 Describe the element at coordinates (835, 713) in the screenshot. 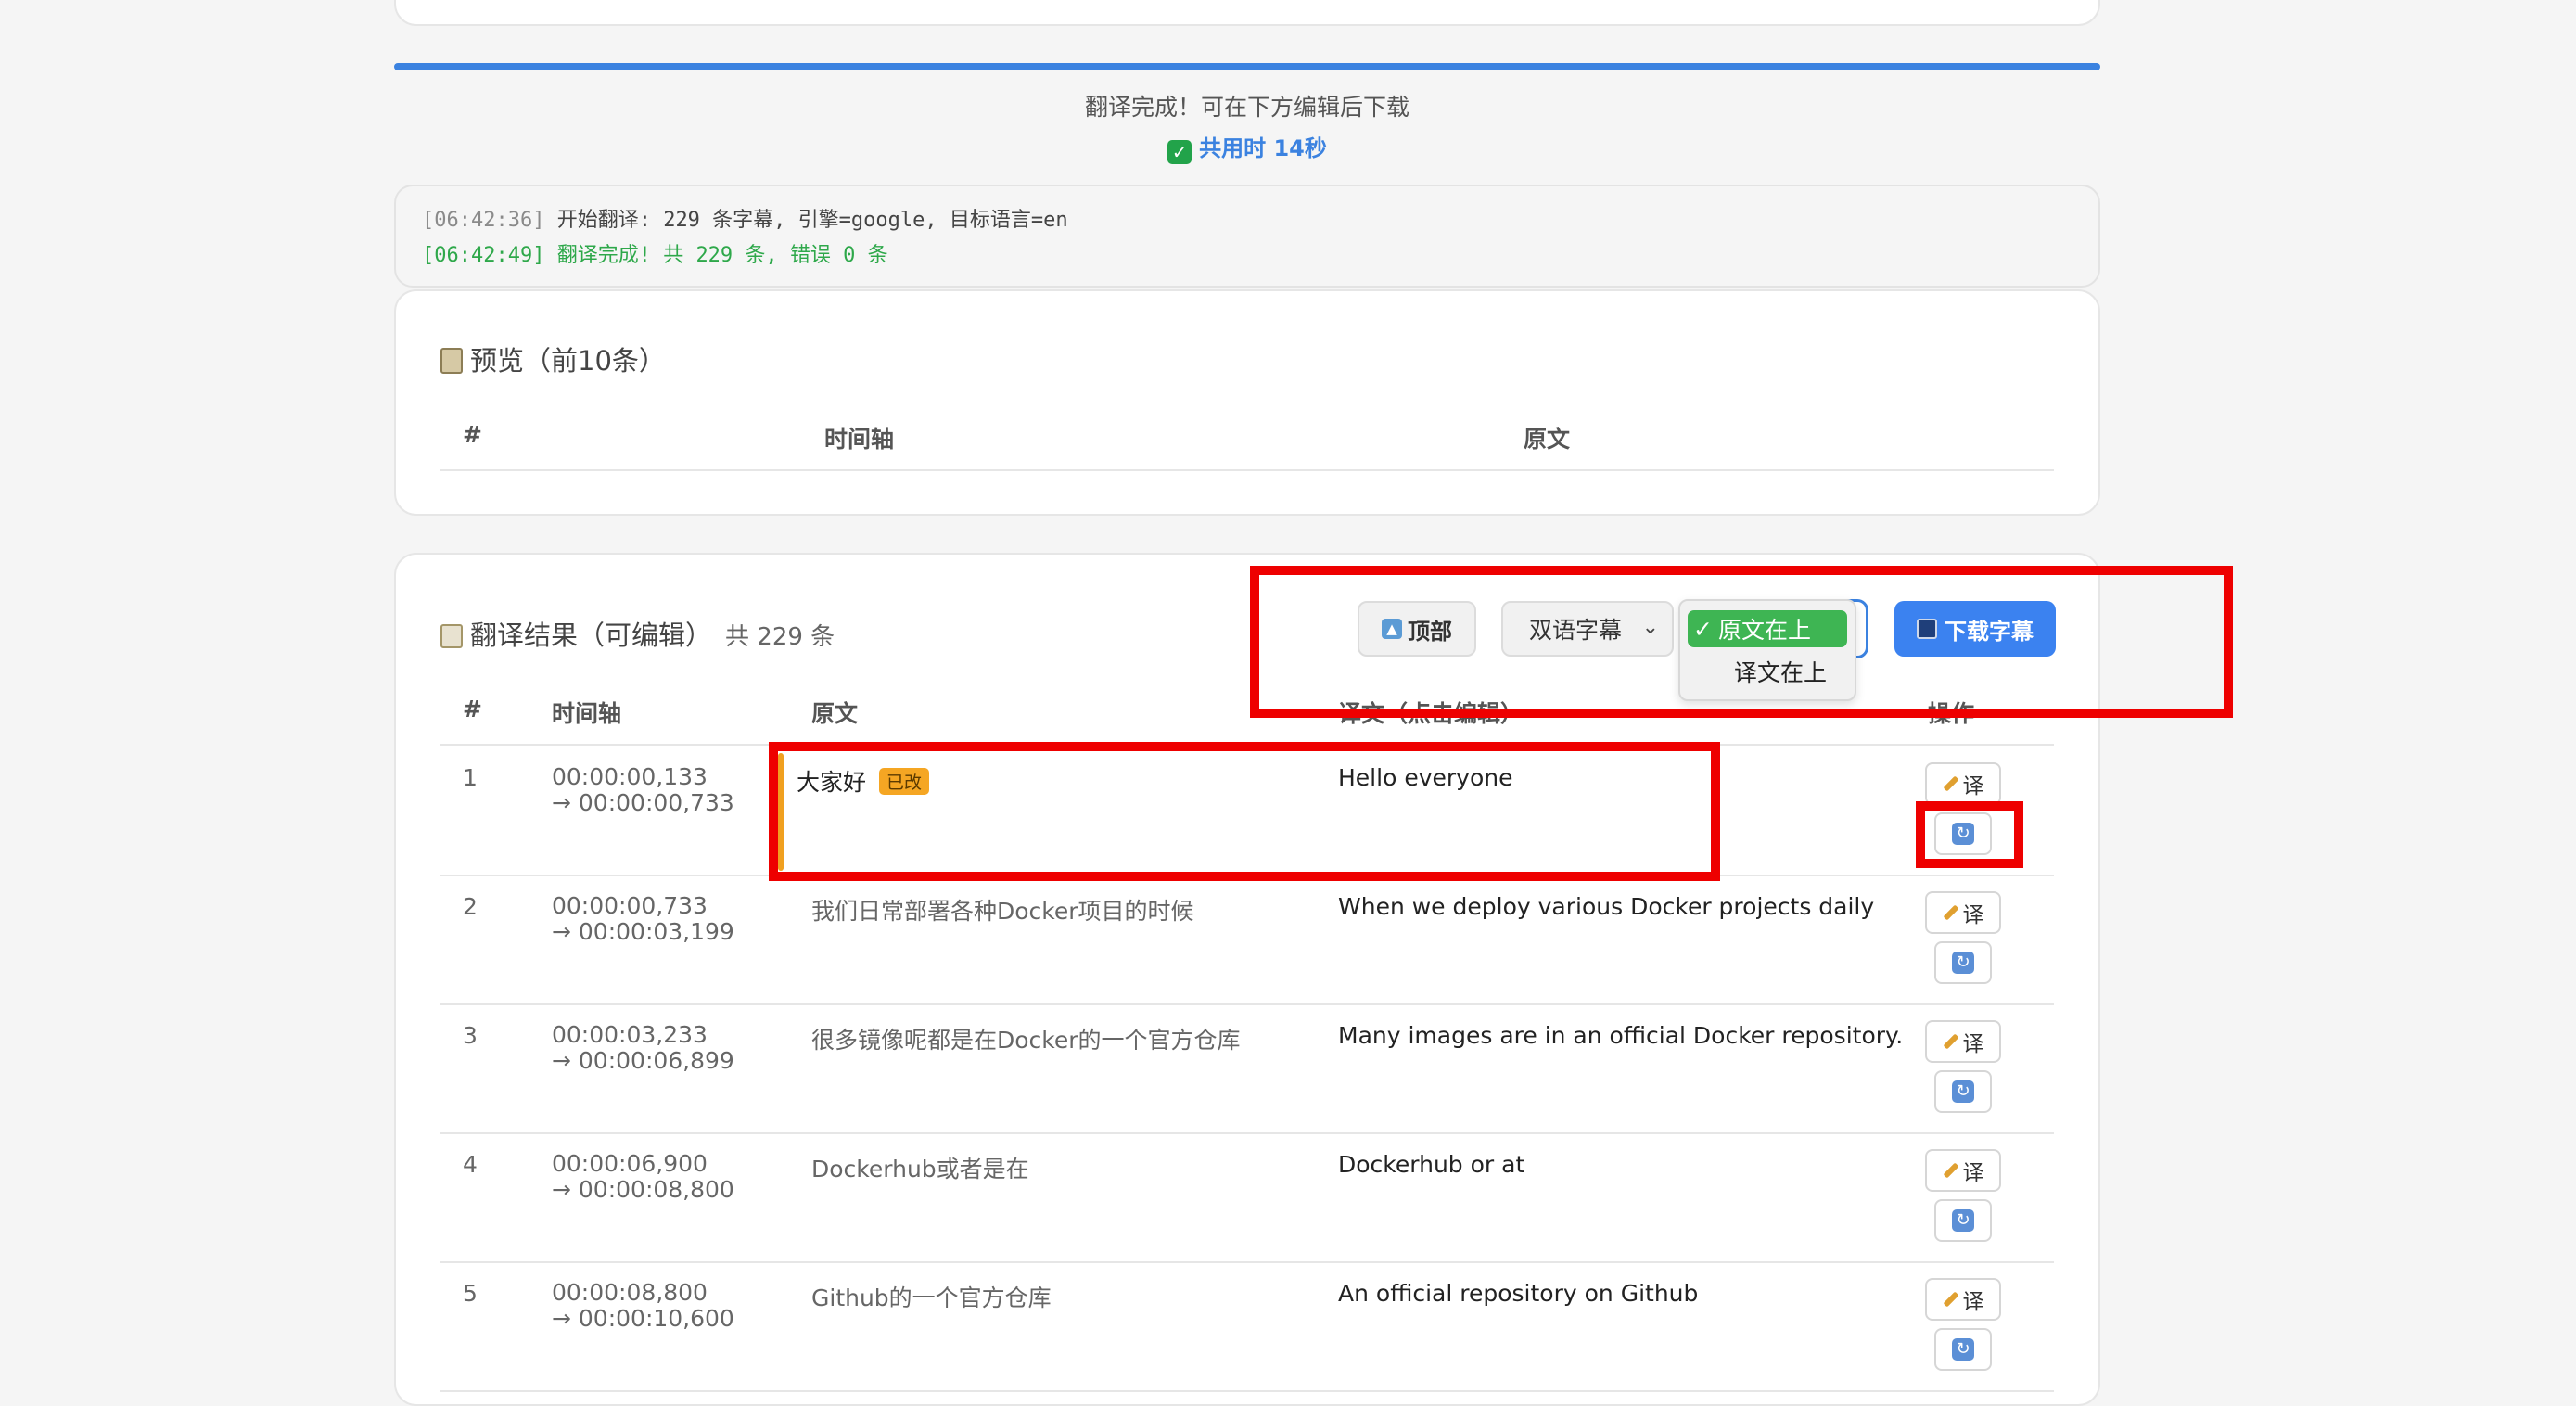

I see `col-source: 原文` at that location.